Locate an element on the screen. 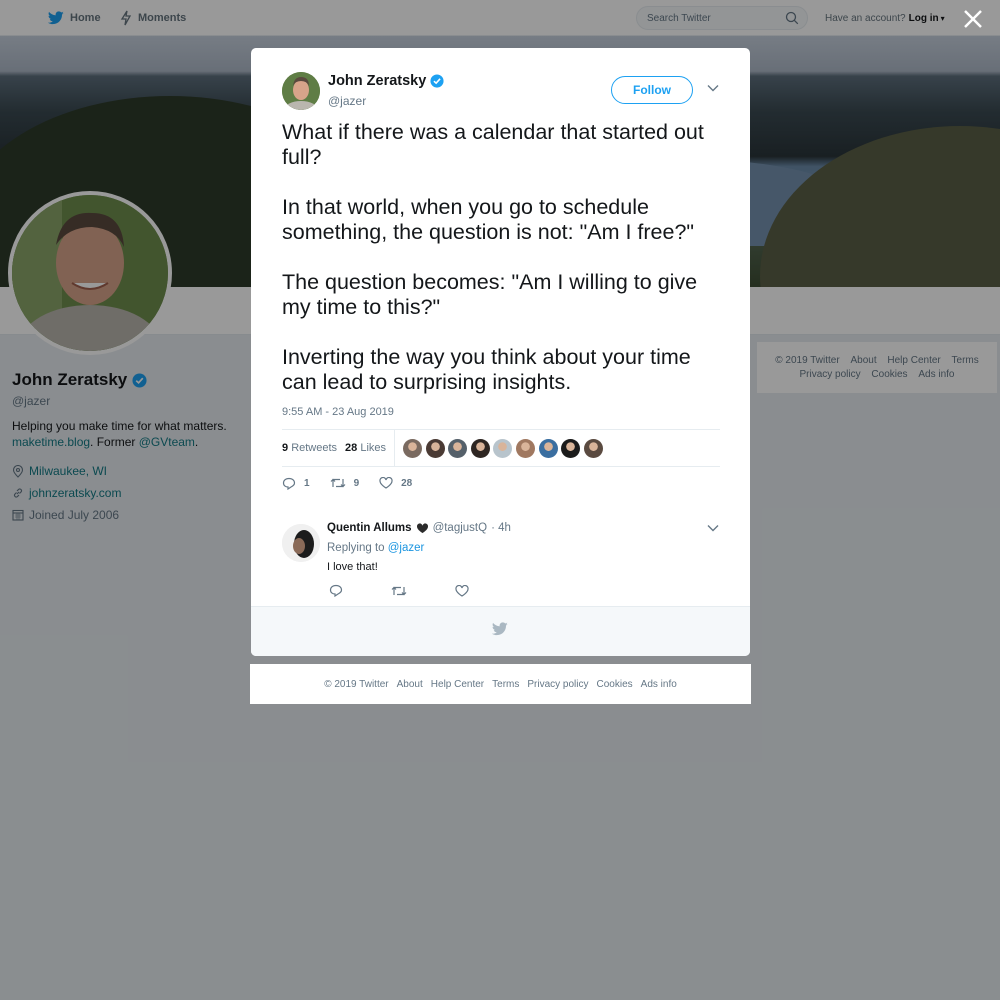 This screenshot has width=1000, height=1000. author-avatar is located at coordinates (301, 91).